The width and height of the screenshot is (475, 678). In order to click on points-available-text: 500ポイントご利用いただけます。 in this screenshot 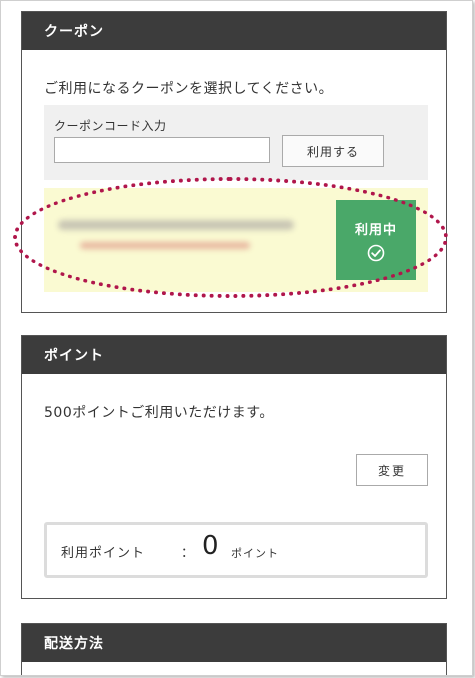, I will do `click(159, 413)`.